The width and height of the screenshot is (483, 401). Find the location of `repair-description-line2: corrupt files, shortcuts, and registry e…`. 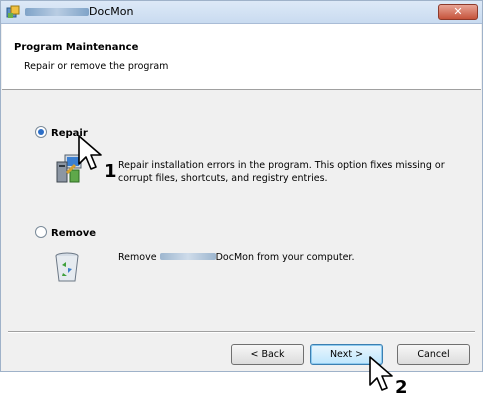

repair-description-line2: corrupt files, shortcuts, and registry e… is located at coordinates (223, 178).